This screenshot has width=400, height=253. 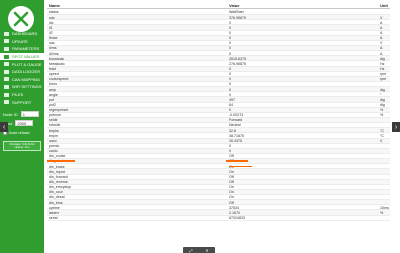 What do you see at coordinates (57, 58) in the screenshot?
I see `row-name: boostcalc` at bounding box center [57, 58].